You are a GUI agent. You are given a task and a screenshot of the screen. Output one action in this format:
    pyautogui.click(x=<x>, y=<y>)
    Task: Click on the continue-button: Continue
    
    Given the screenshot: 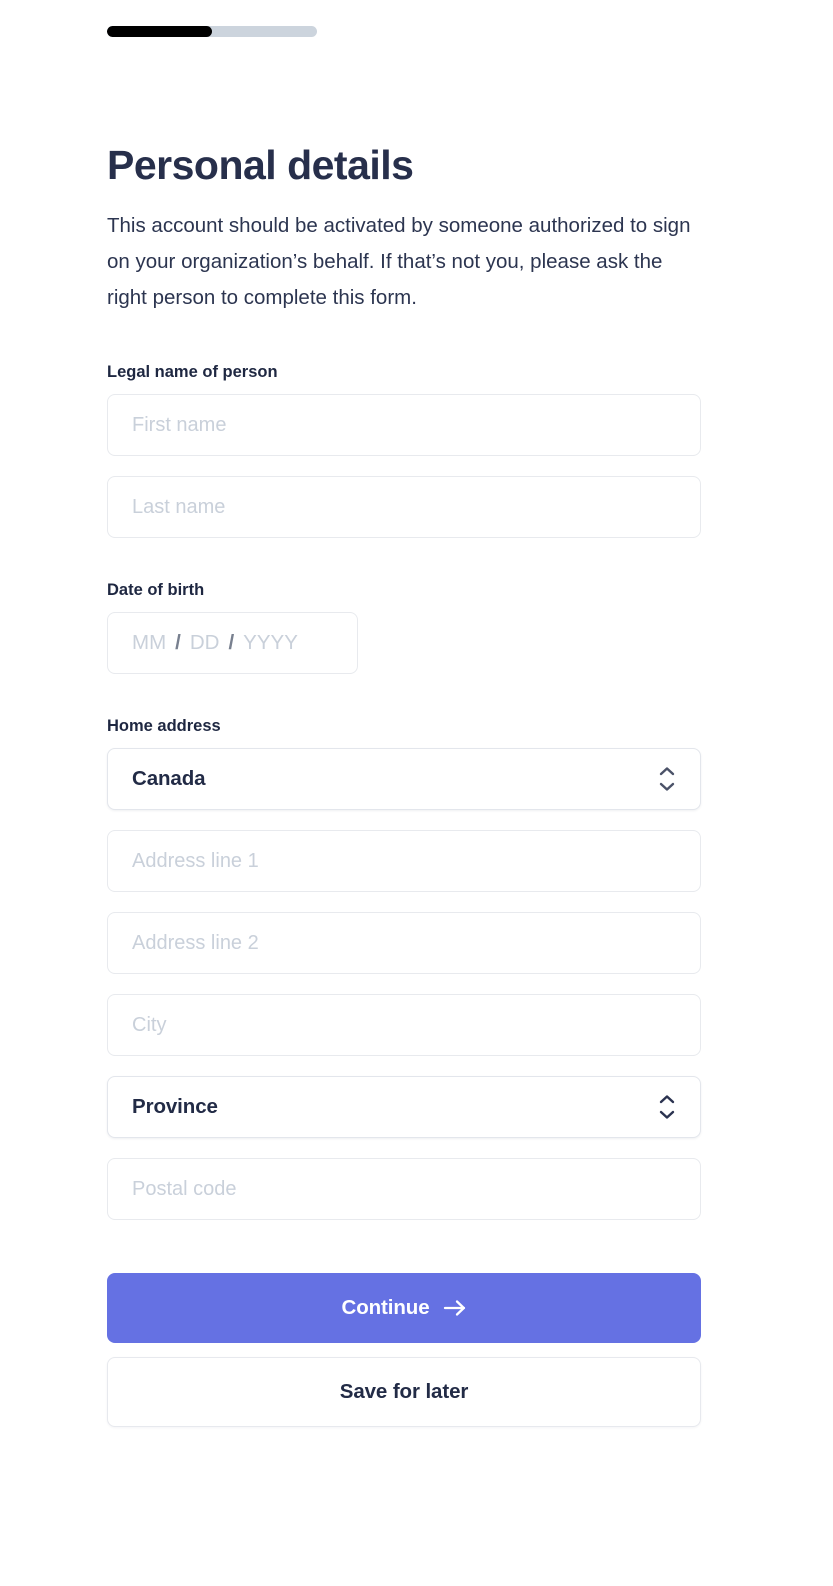 What is the action you would take?
    pyautogui.click(x=404, y=1308)
    